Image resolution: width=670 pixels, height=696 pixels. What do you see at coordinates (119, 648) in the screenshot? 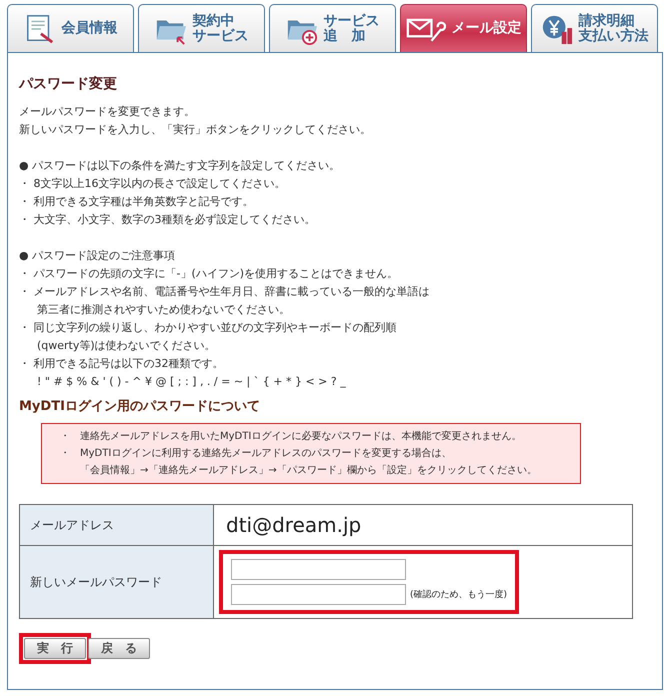
I see `action-button: 戻 る` at bounding box center [119, 648].